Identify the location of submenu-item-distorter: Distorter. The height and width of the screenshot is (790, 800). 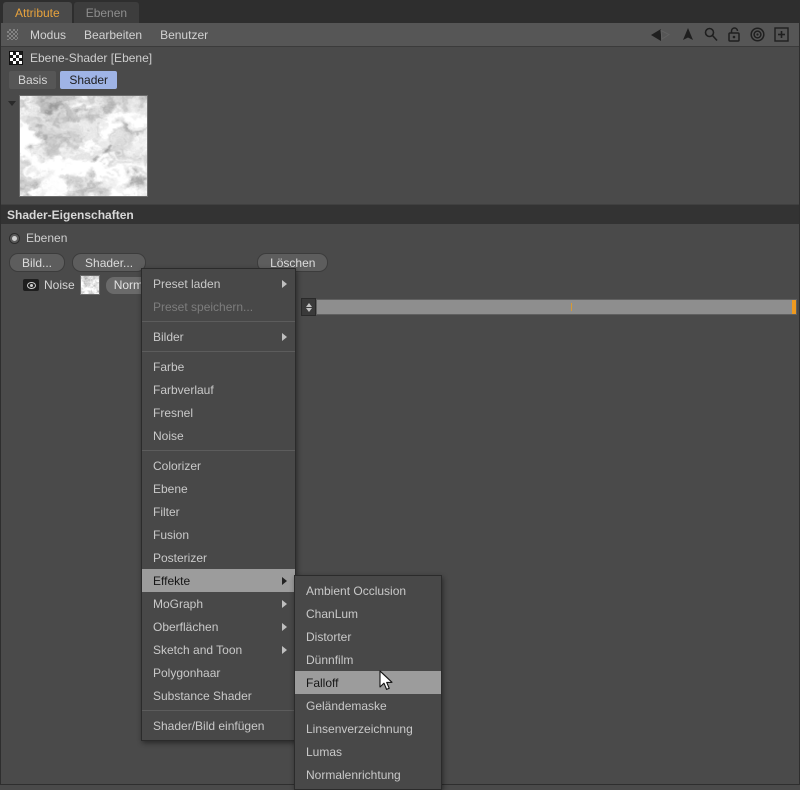
(368, 636).